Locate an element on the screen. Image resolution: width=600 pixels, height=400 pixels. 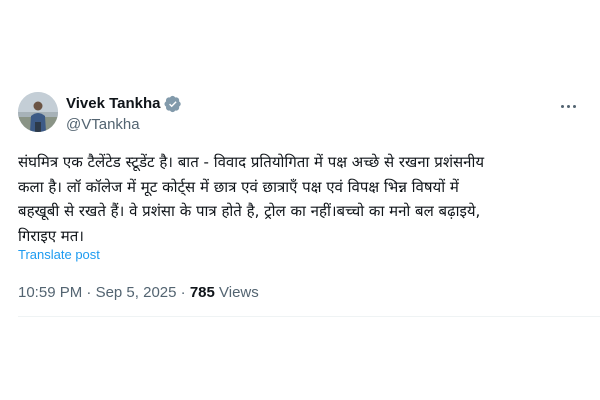
avatar-image is located at coordinates (38, 112).